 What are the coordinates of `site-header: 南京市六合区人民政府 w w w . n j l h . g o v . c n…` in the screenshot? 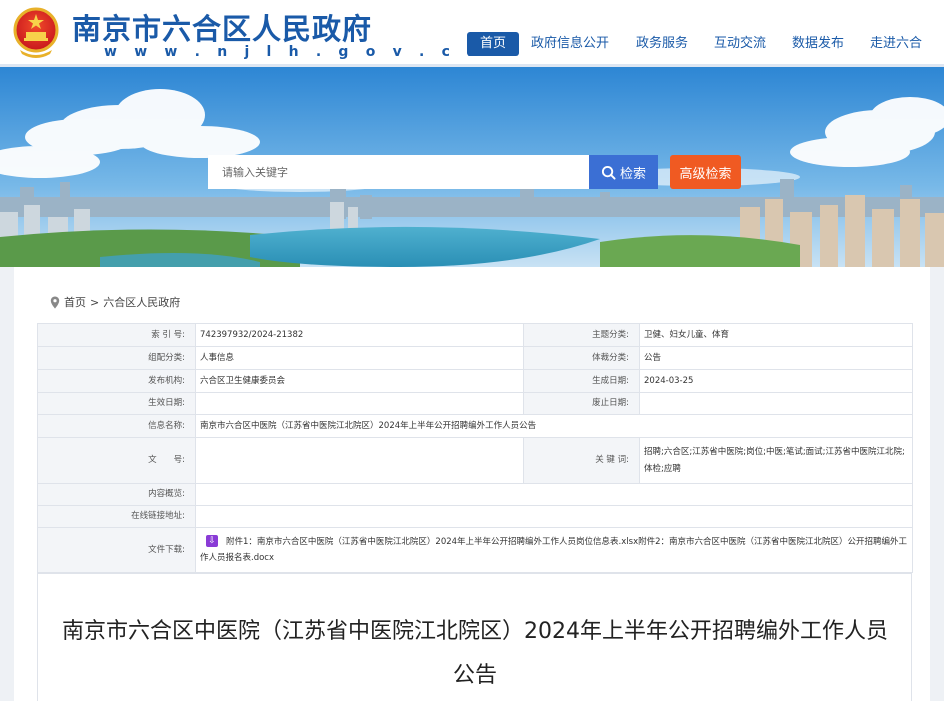 It's located at (472, 33).